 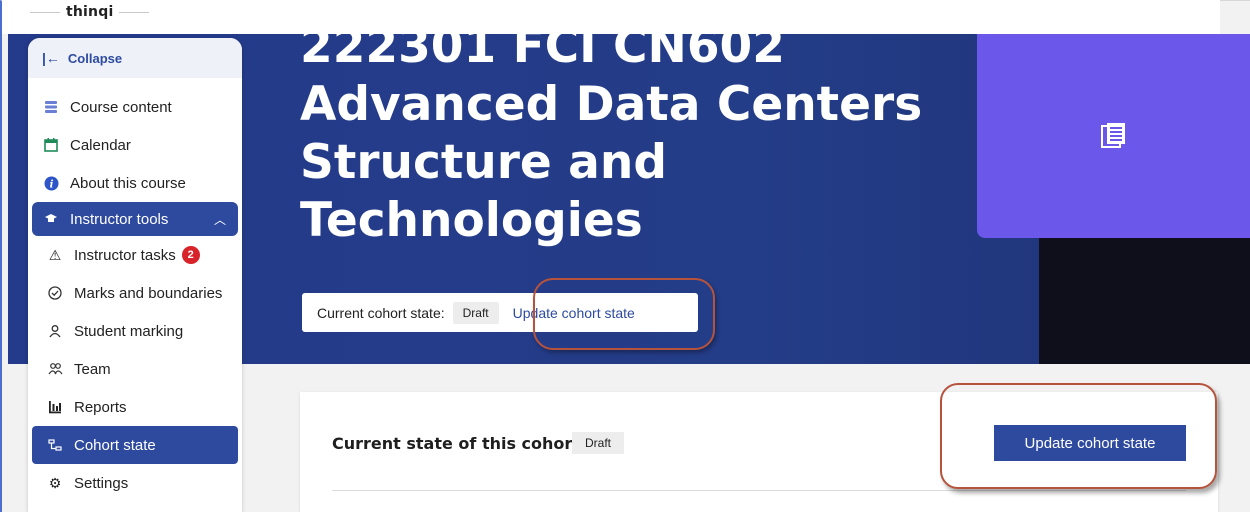 What do you see at coordinates (51, 219) in the screenshot?
I see `graduation-cap-icon` at bounding box center [51, 219].